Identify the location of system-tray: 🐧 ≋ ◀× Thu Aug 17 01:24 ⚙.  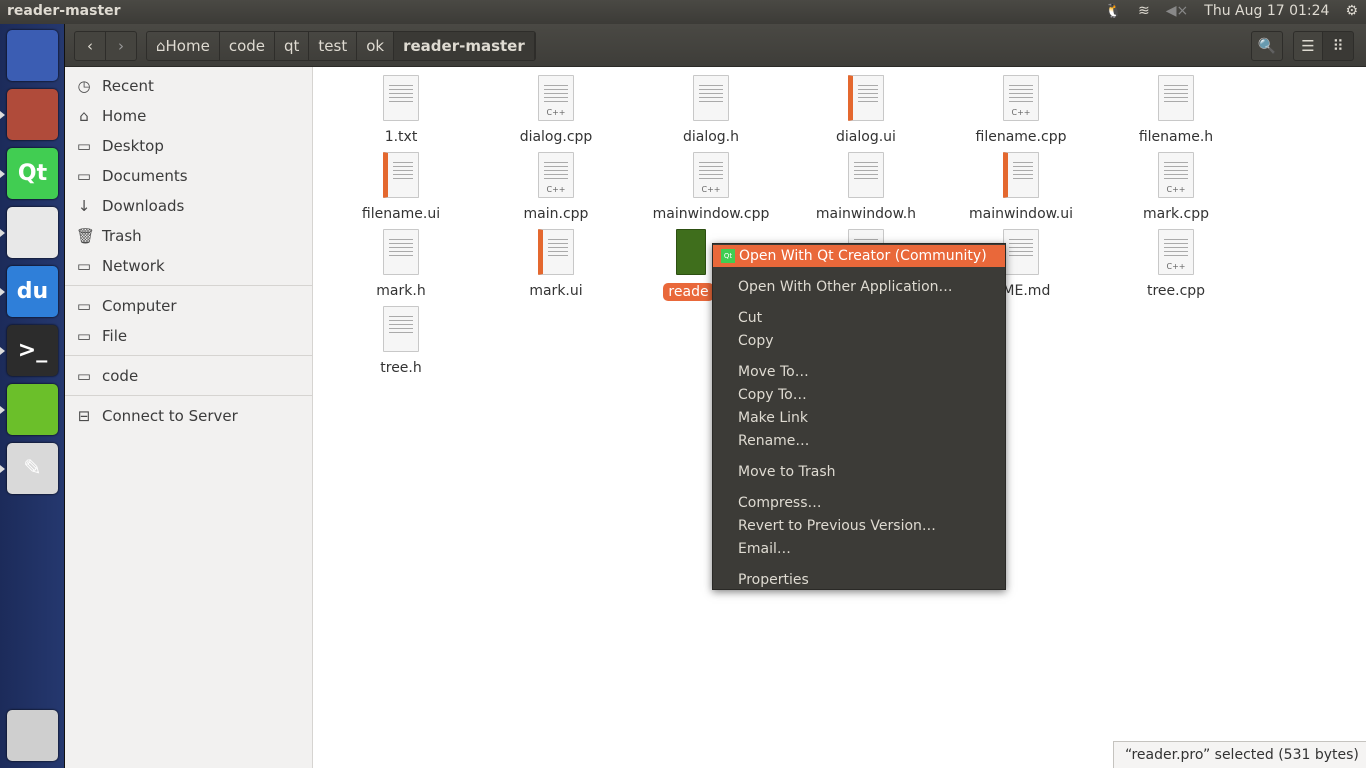
(1231, 11).